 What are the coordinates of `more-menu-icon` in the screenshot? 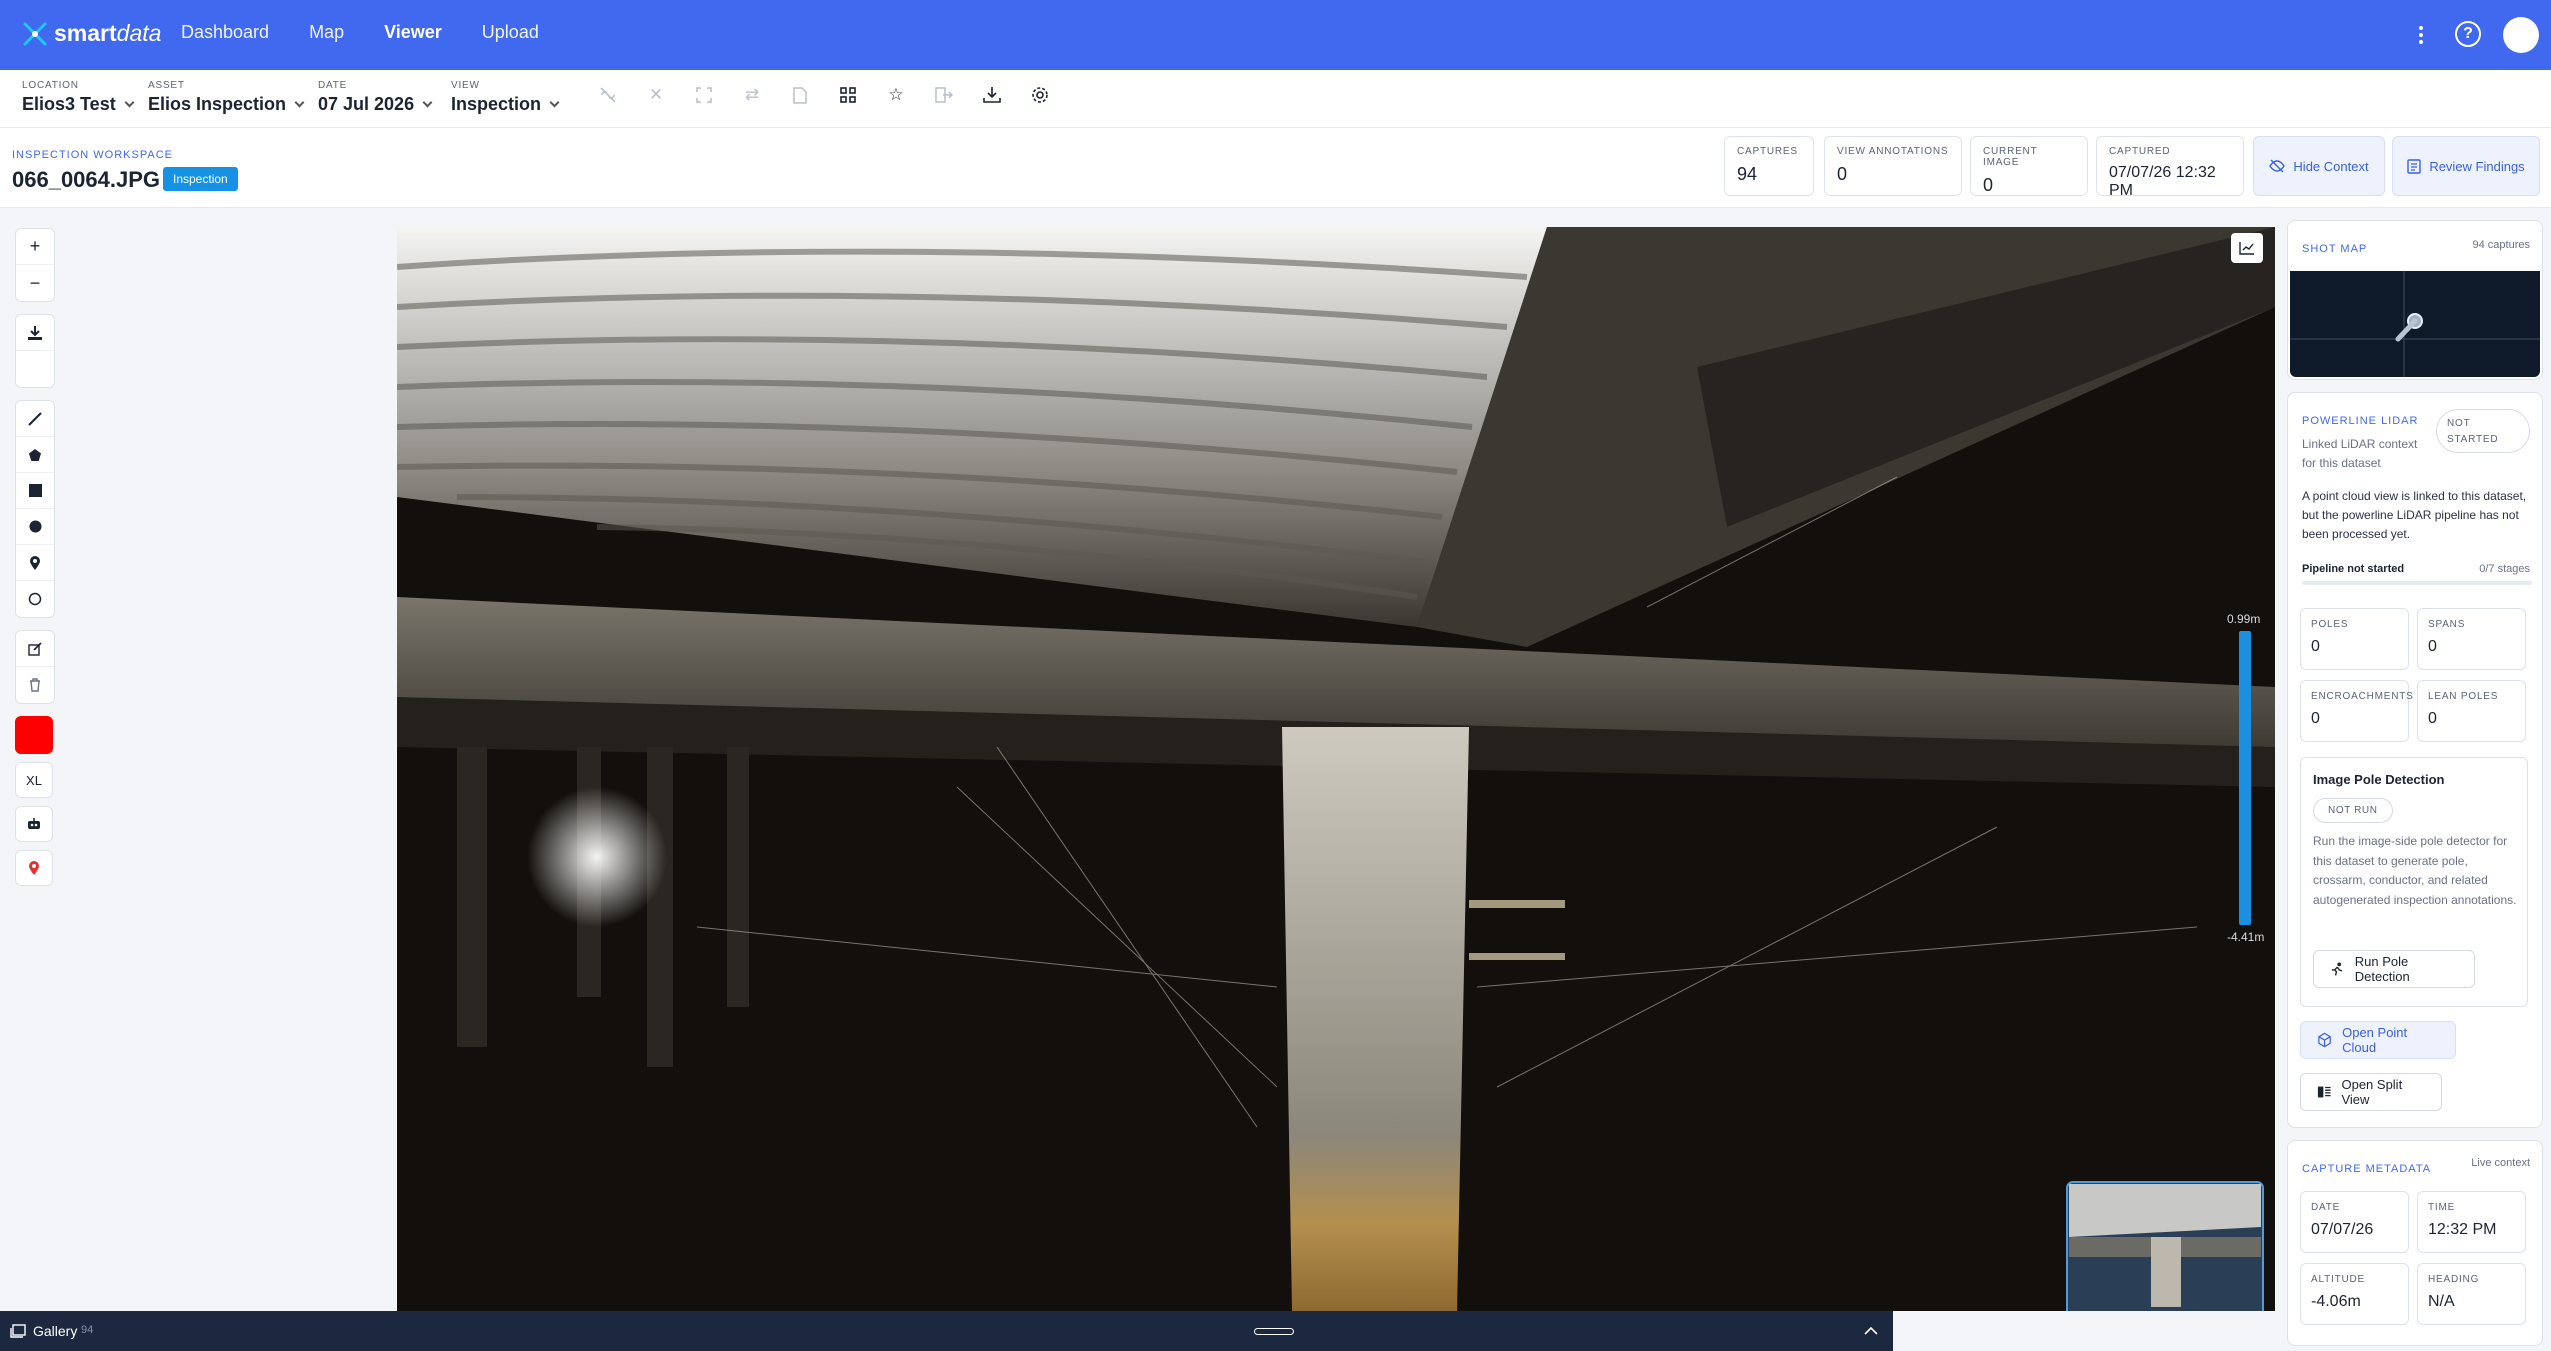 It's located at (2421, 35).